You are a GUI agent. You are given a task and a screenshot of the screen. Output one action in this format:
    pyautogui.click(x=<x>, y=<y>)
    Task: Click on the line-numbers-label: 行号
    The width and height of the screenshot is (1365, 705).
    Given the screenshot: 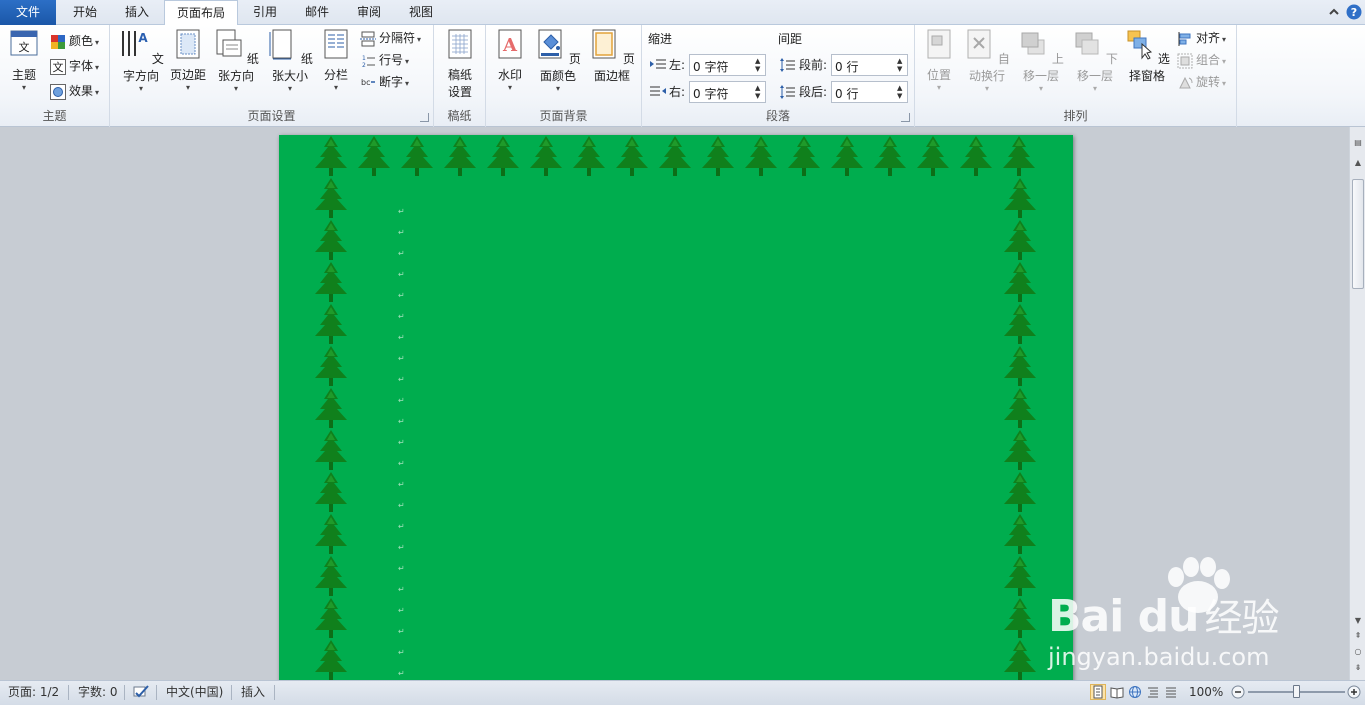 What is the action you would take?
    pyautogui.click(x=391, y=60)
    